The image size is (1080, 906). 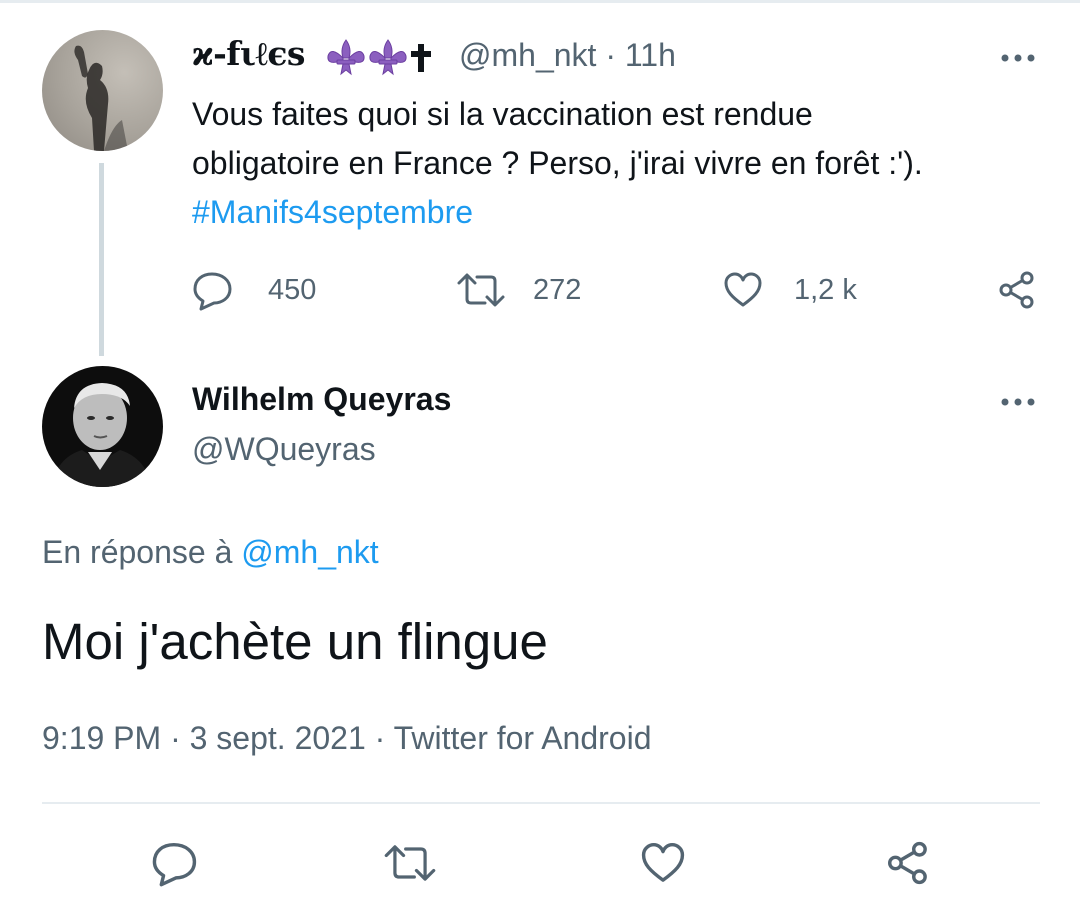 I want to click on author-handle-and-time: @mh_nkt · 11h, so click(x=567, y=55).